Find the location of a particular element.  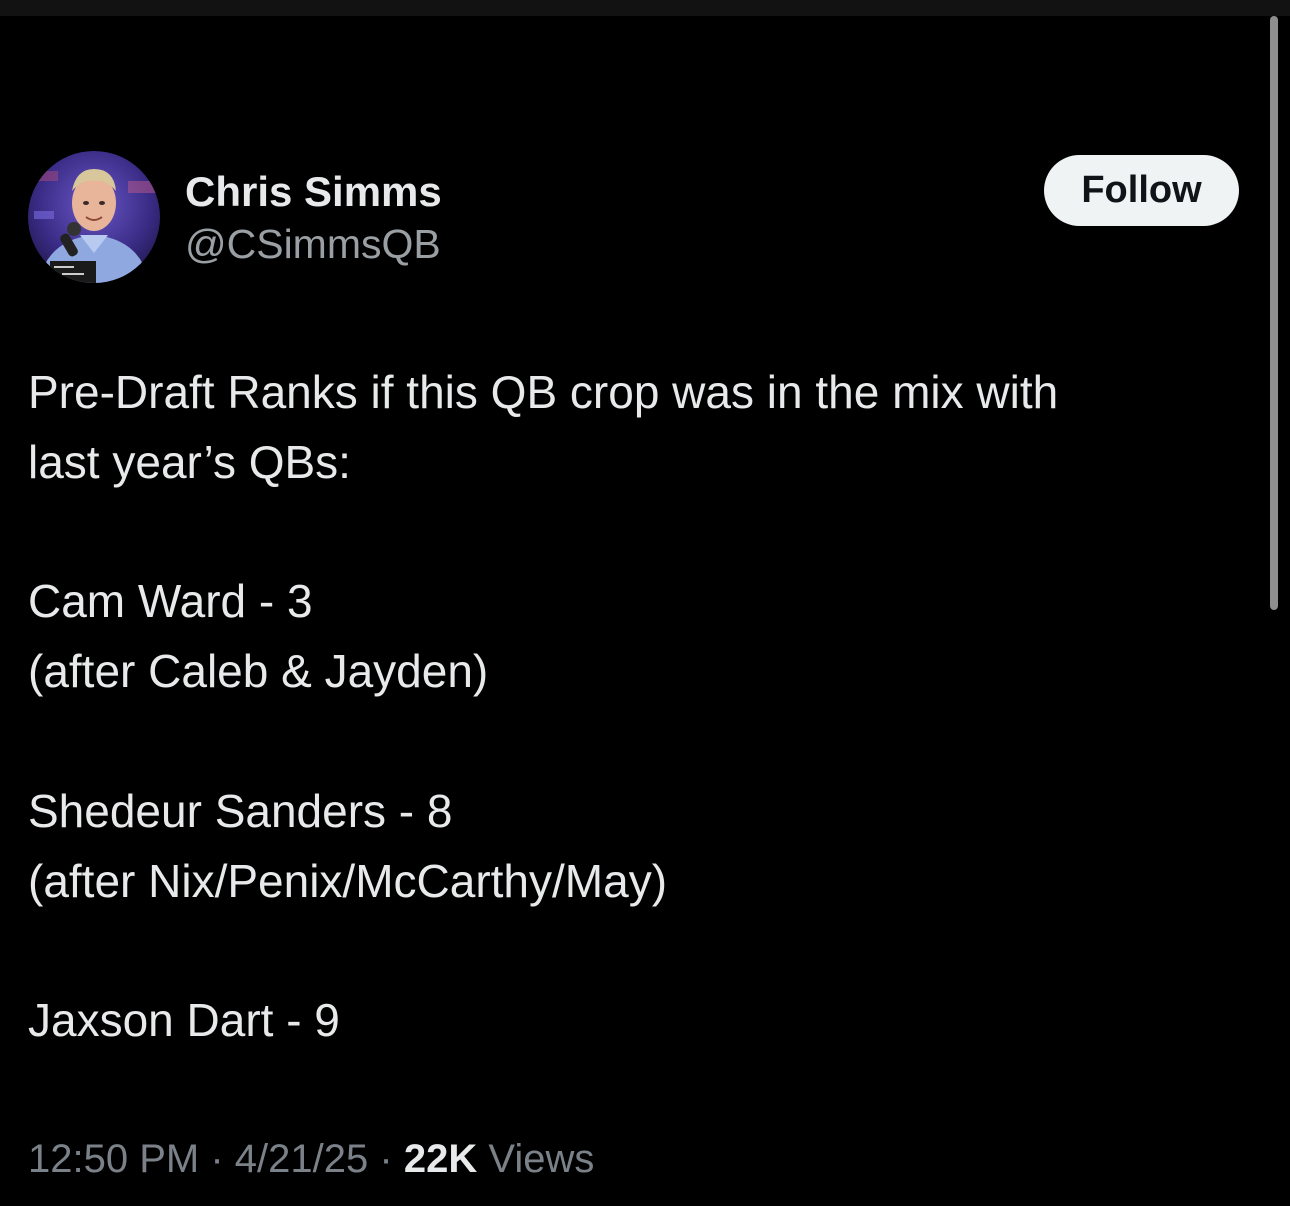

avatar-photo is located at coordinates (94, 217).